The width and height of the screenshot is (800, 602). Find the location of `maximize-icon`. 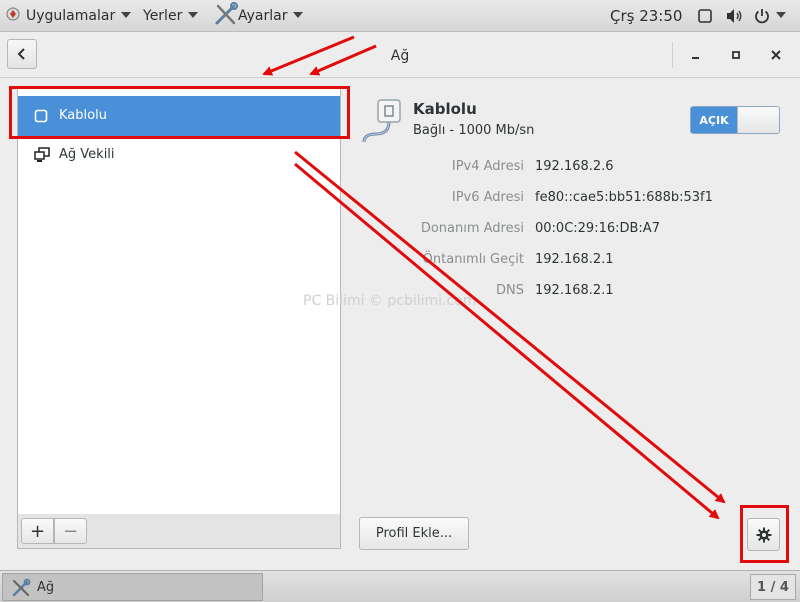

maximize-icon is located at coordinates (736, 55).